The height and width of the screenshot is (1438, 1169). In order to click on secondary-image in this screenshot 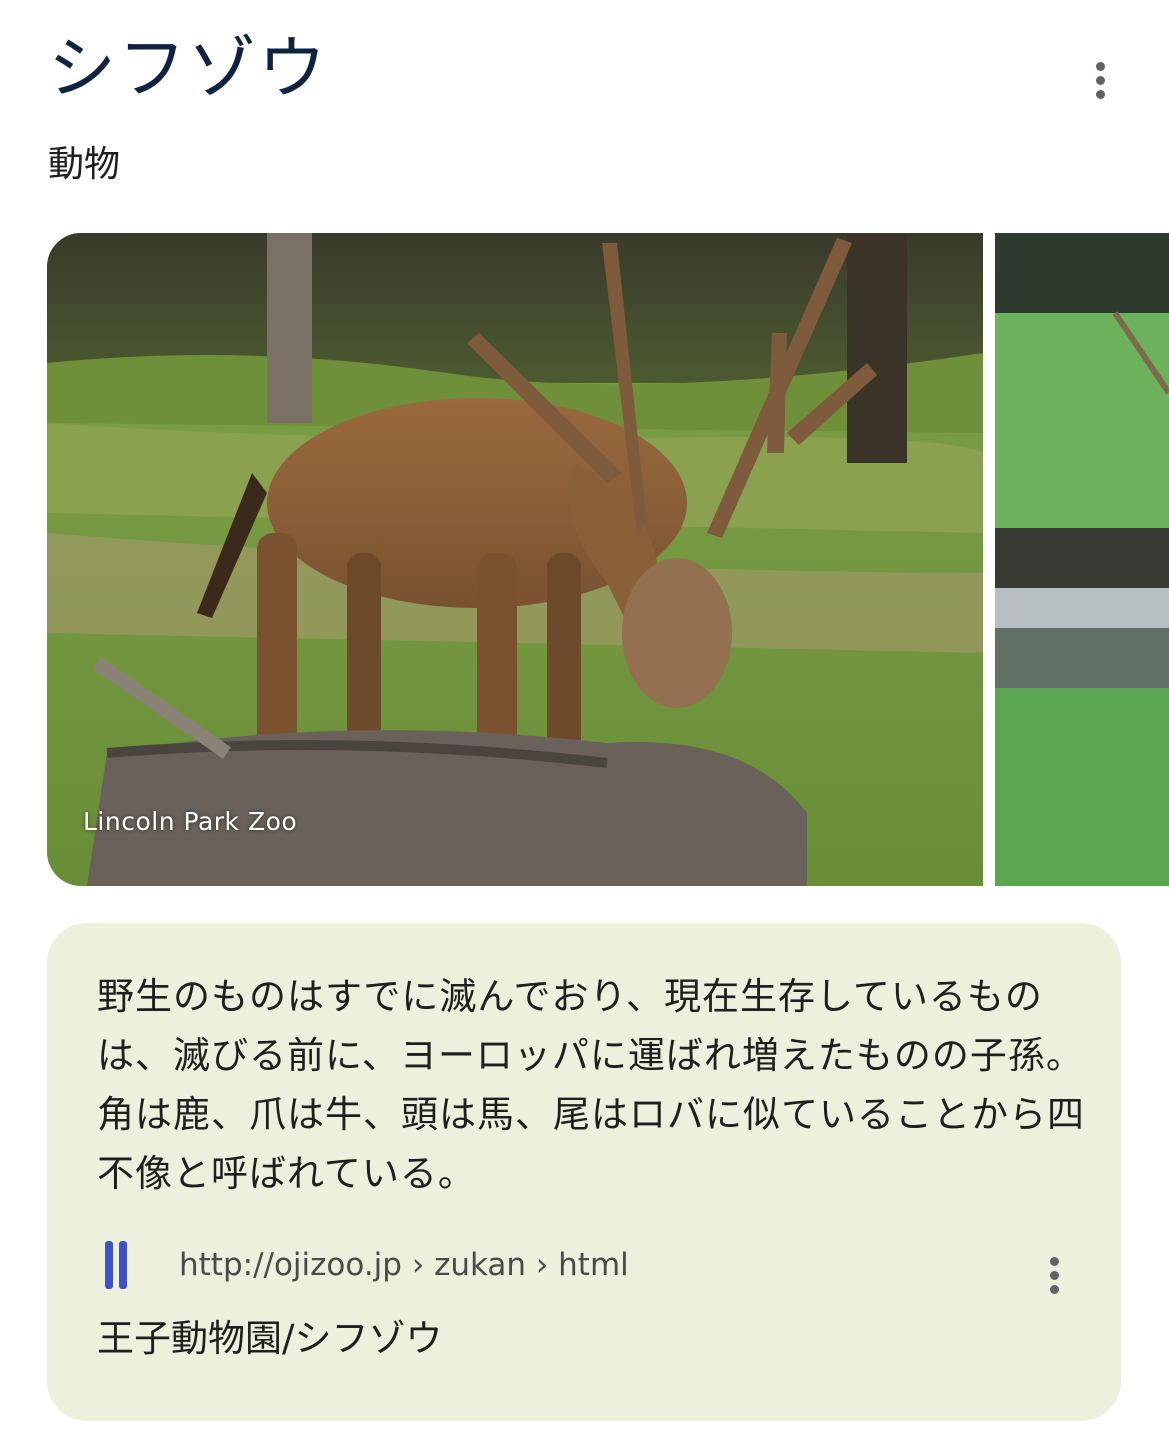, I will do `click(1082, 559)`.